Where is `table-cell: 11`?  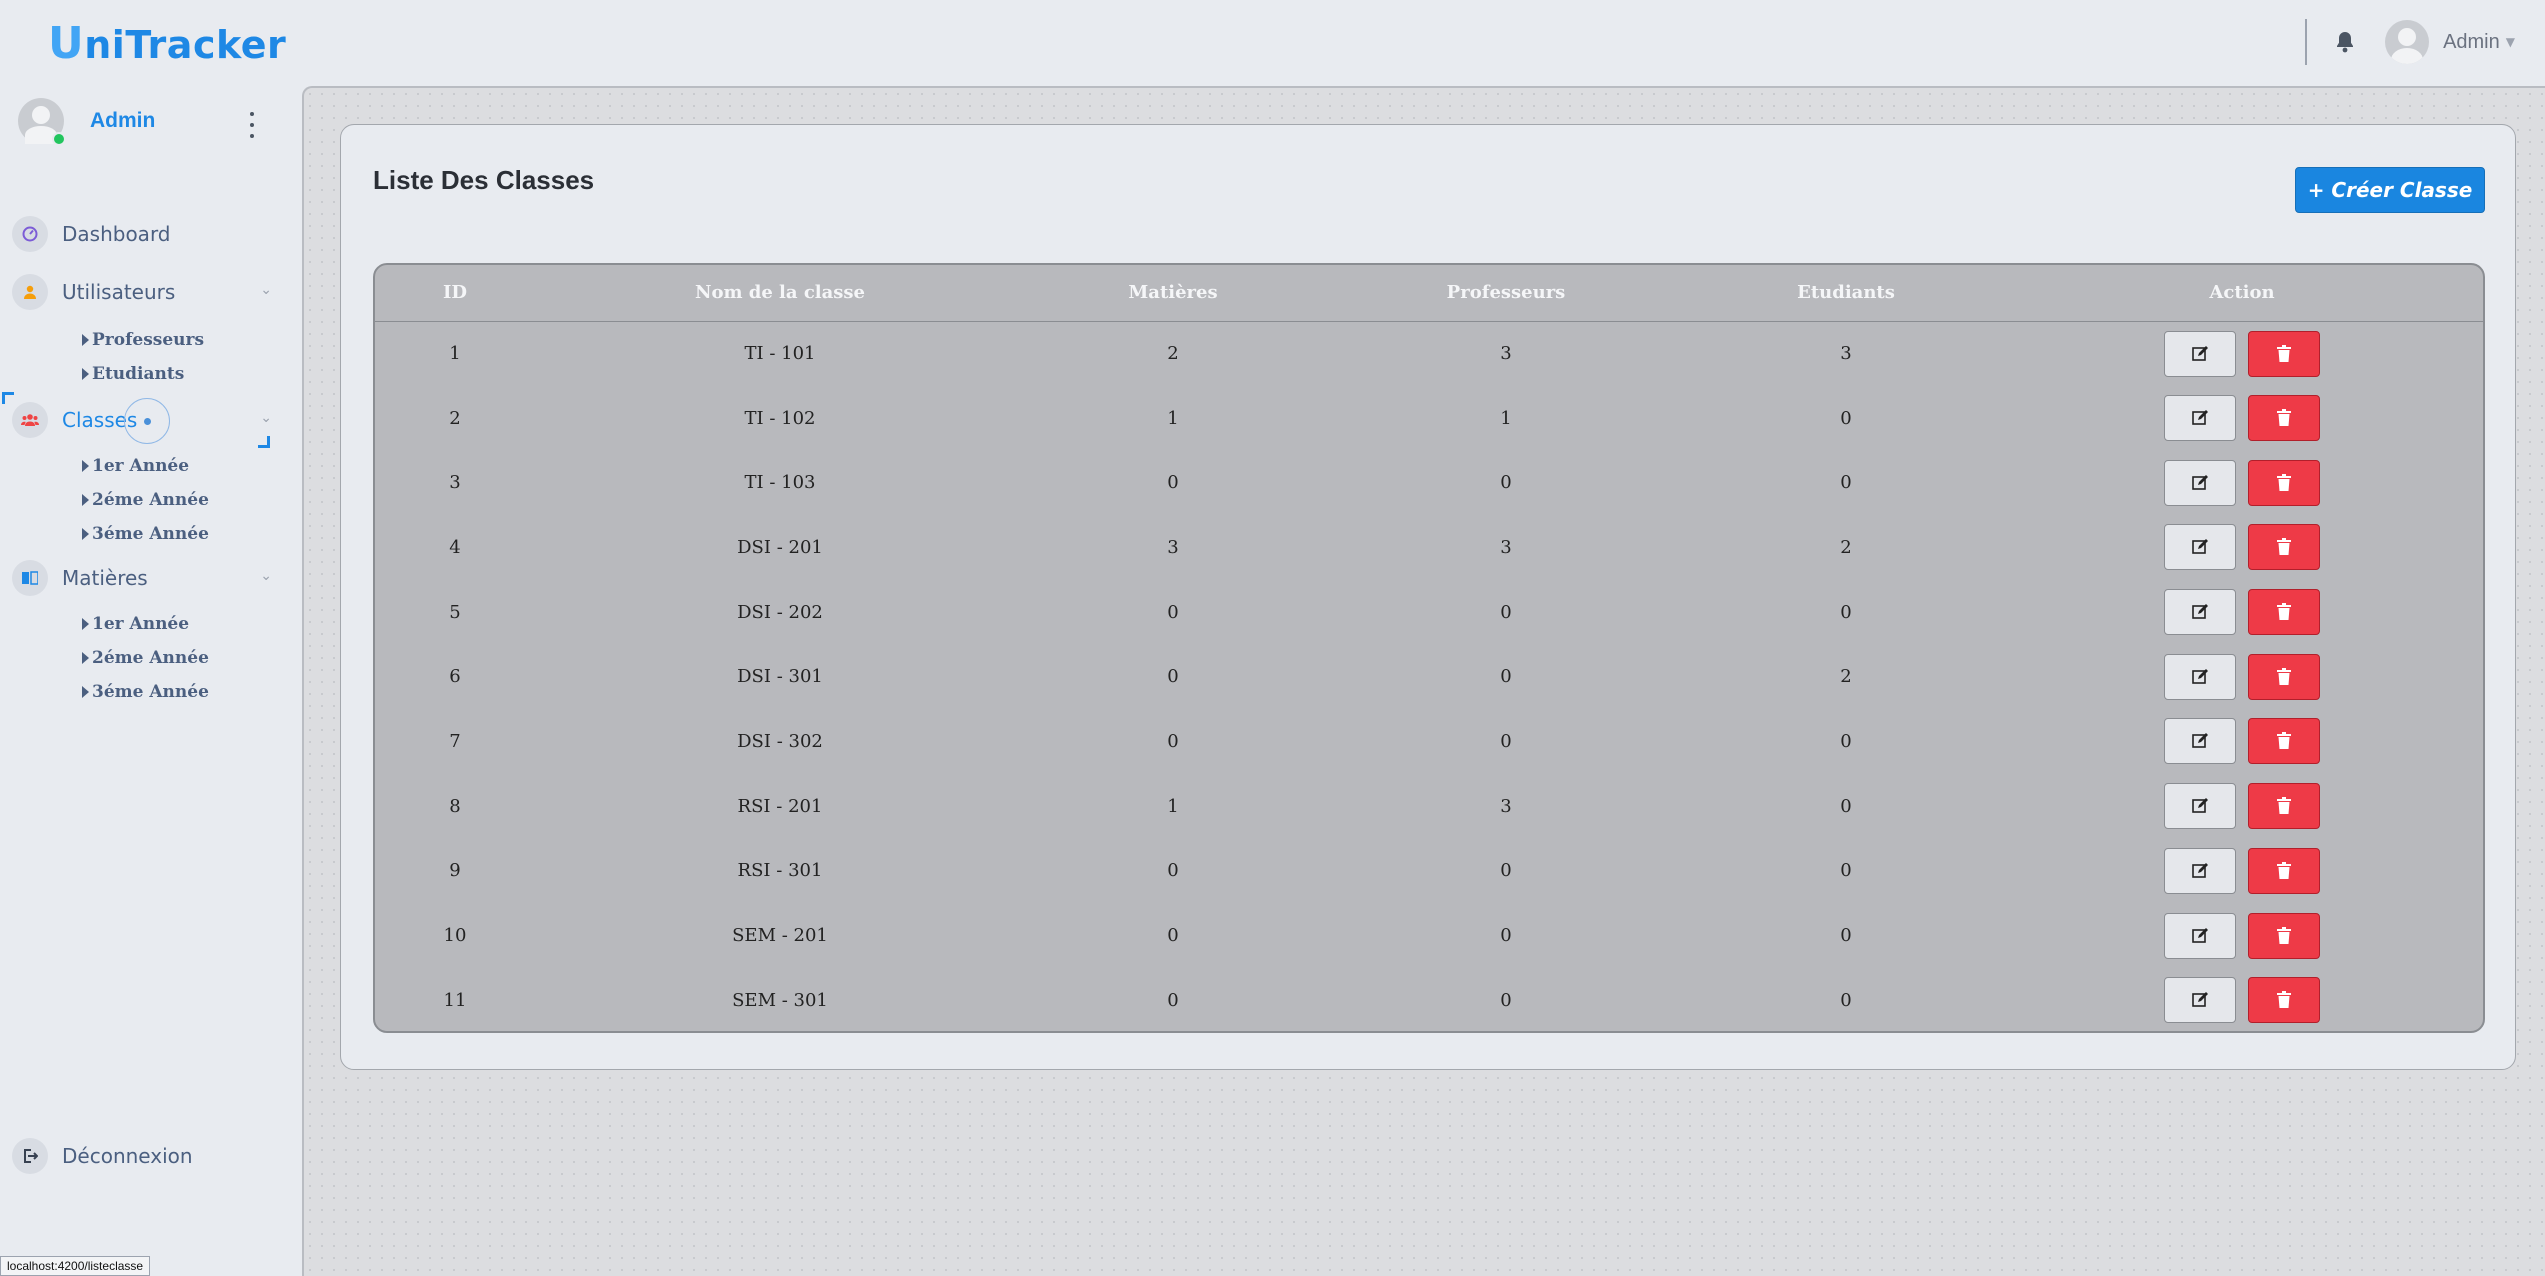 table-cell: 11 is located at coordinates (455, 1000).